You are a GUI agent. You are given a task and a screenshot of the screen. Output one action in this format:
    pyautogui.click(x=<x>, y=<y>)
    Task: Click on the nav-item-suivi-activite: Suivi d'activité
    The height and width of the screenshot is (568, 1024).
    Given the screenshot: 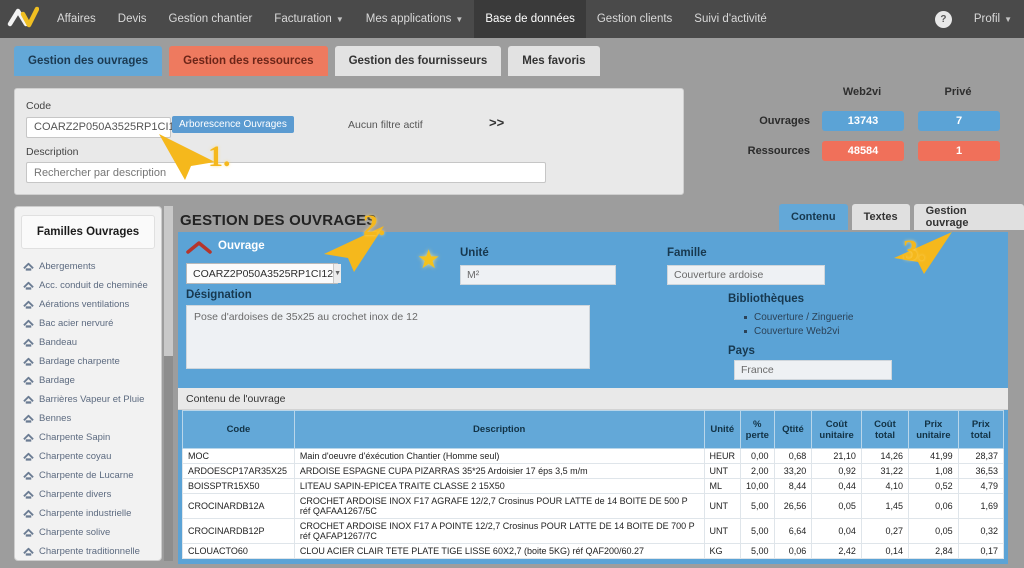 What is the action you would take?
    pyautogui.click(x=730, y=19)
    